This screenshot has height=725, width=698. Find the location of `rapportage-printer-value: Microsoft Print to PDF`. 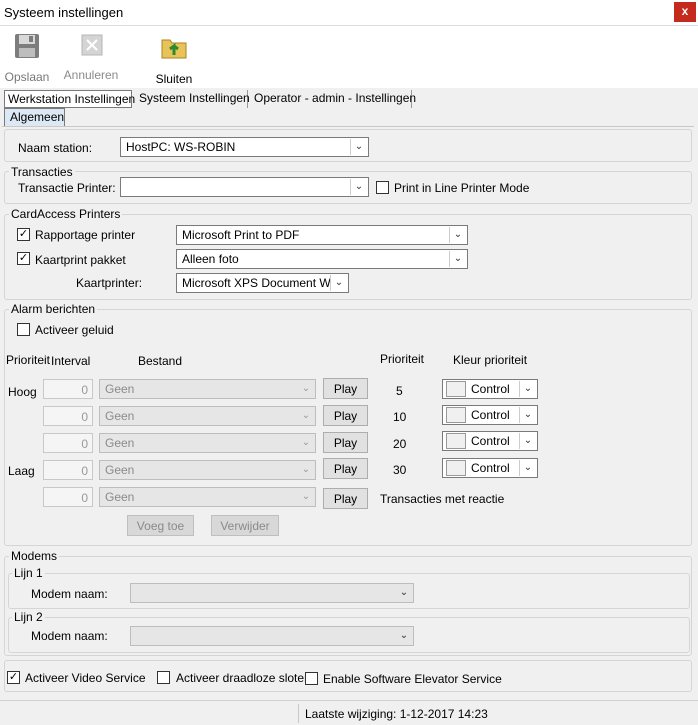

rapportage-printer-value: Microsoft Print to PDF is located at coordinates (241, 235).